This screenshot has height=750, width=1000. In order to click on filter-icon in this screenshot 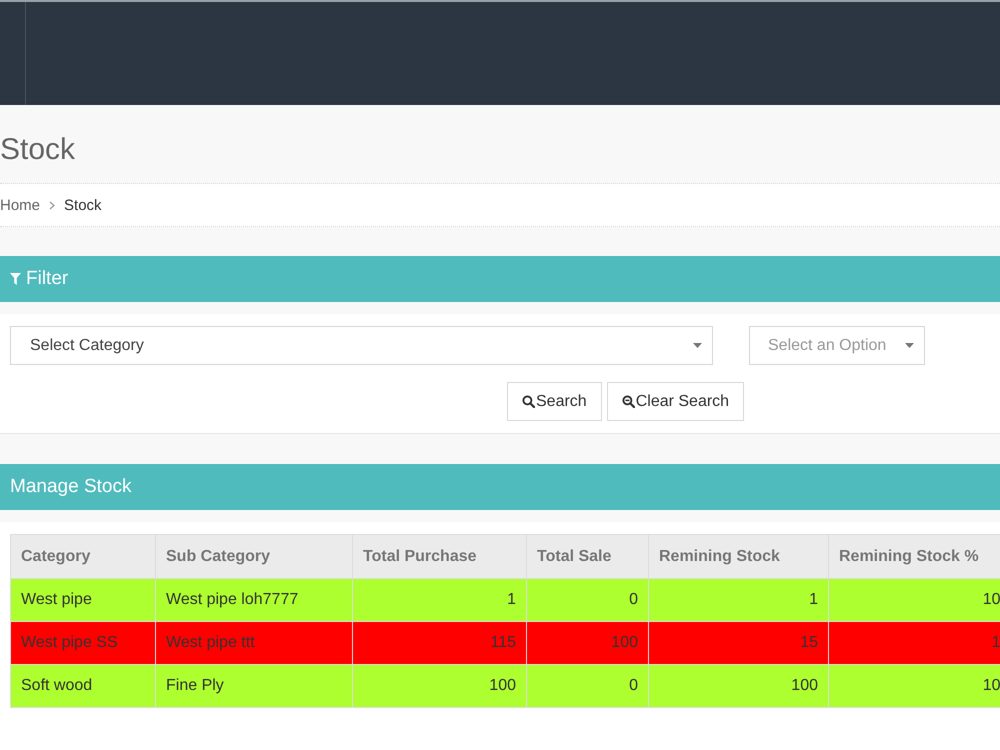, I will do `click(15, 279)`.